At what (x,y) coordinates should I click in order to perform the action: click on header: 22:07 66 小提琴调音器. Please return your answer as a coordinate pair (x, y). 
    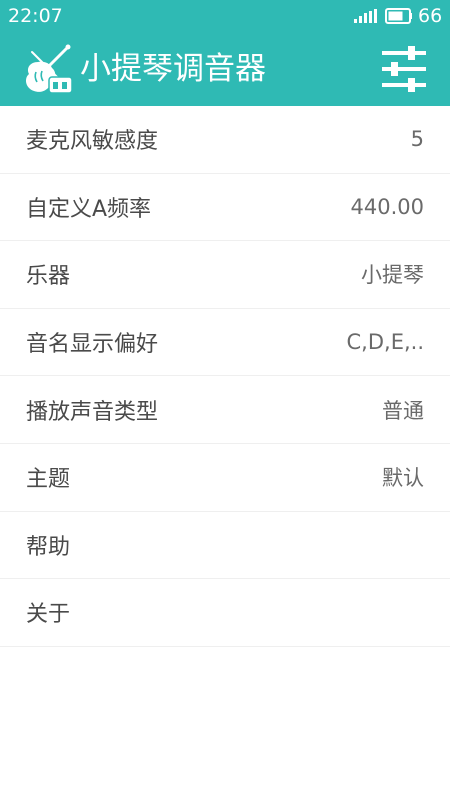
    Looking at the image, I should click on (225, 53).